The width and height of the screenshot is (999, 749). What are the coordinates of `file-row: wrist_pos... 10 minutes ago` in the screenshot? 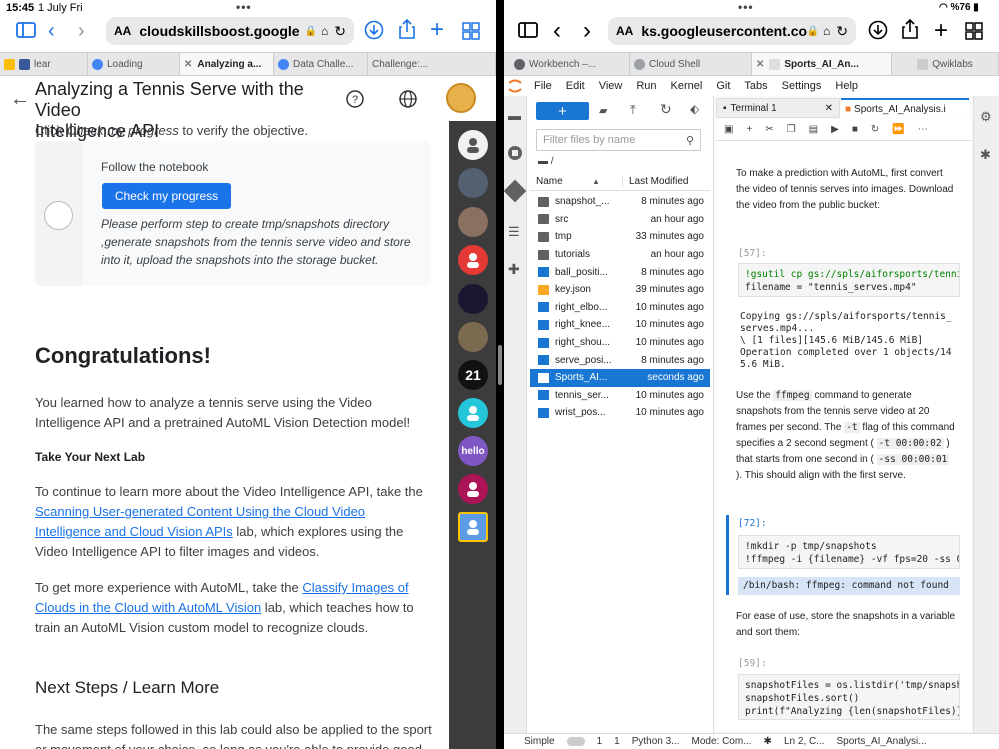 It's located at (620, 413).